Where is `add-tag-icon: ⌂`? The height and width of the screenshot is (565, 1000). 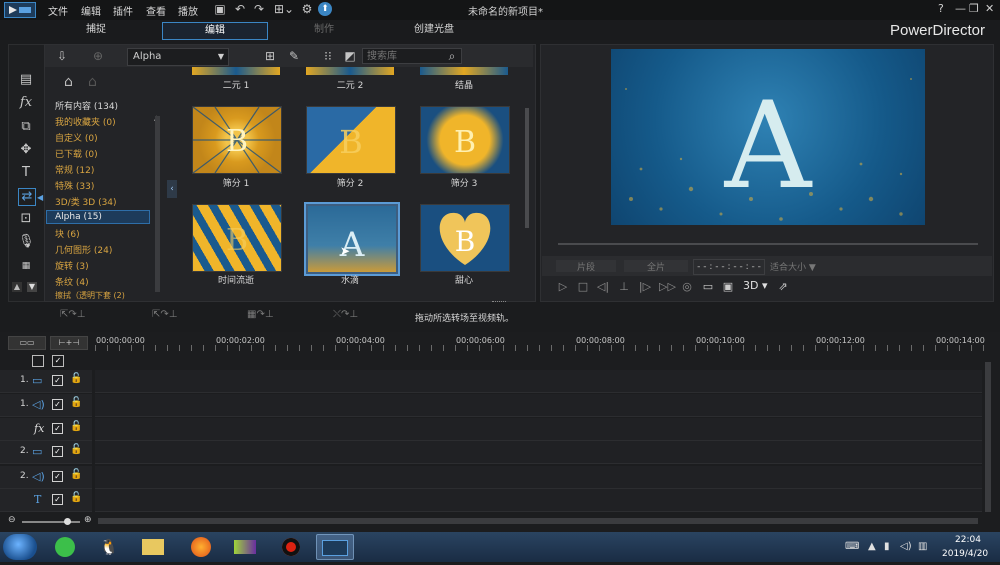 add-tag-icon: ⌂ is located at coordinates (68, 82).